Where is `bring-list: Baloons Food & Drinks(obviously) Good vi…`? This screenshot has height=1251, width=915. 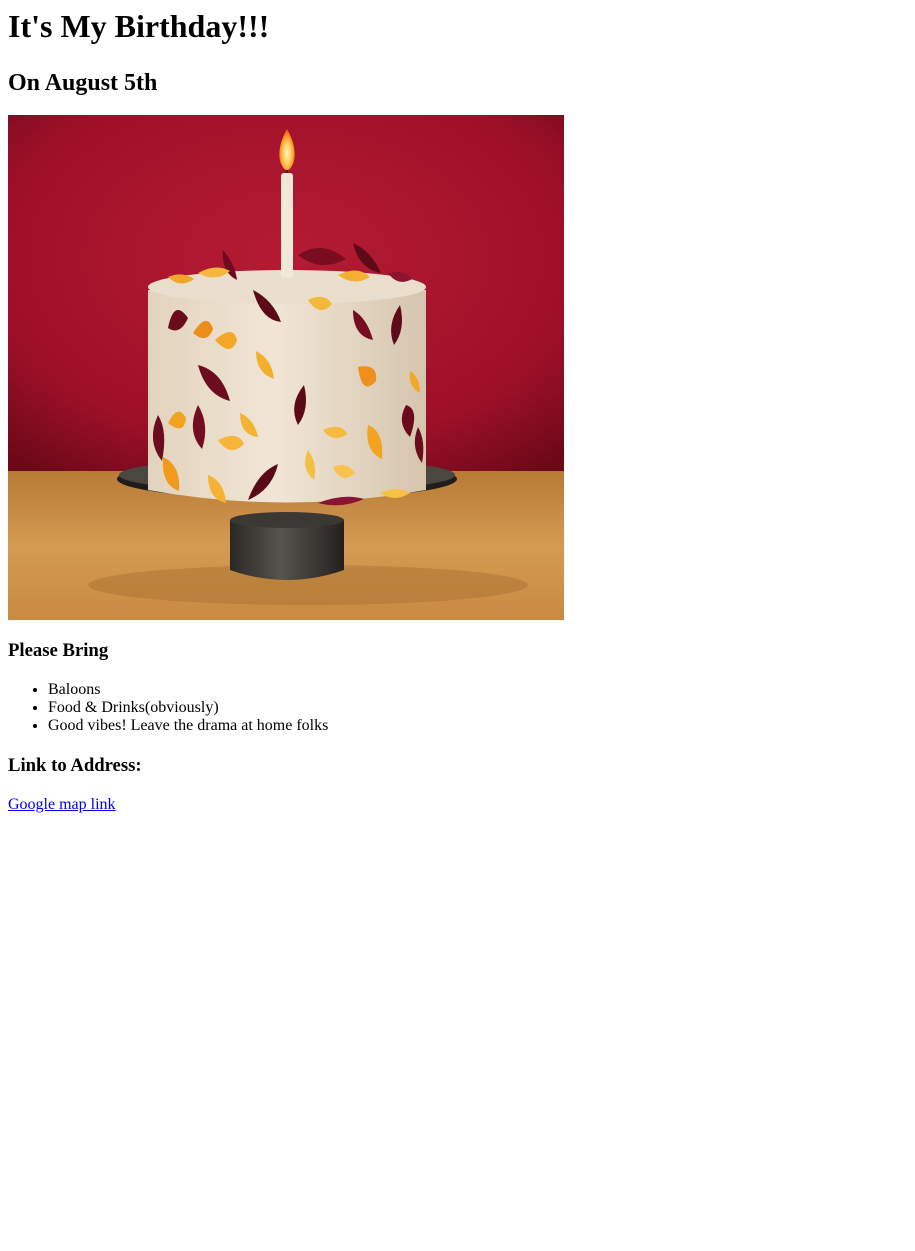 bring-list: Baloons Food & Drinks(obviously) Good vi… is located at coordinates (457, 708).